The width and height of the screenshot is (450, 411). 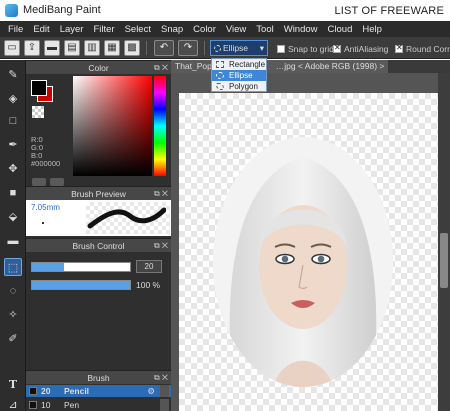 I want to click on vertical-scrollbar, so click(x=444, y=242).